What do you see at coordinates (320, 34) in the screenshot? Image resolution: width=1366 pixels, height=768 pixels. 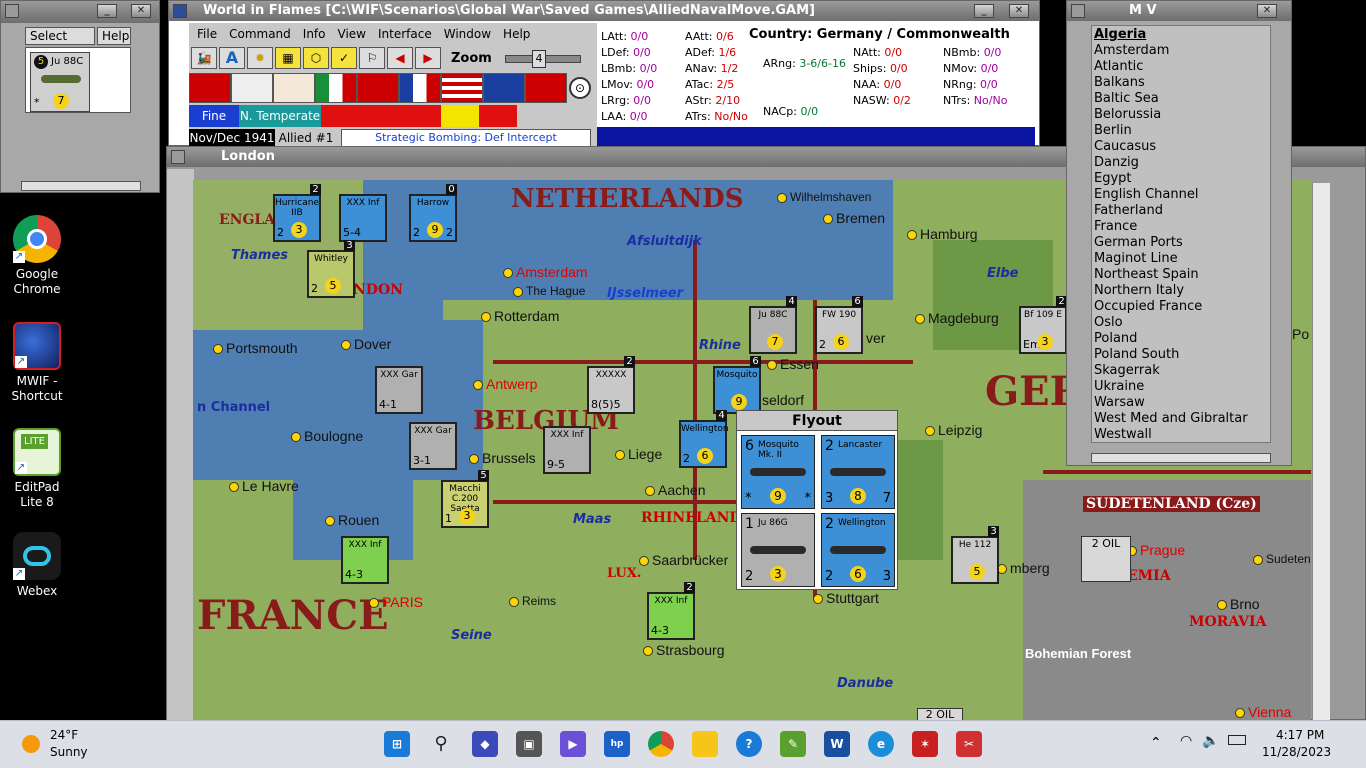 I see `menu-info: Info` at bounding box center [320, 34].